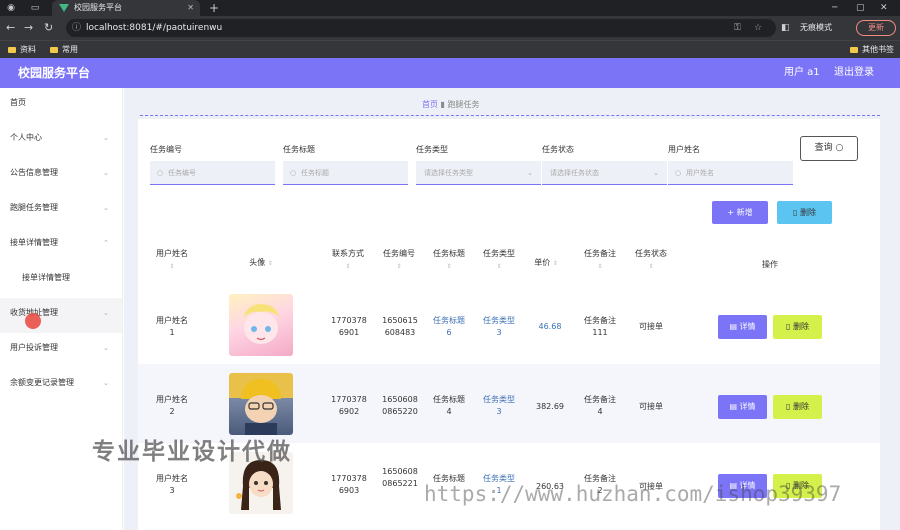  What do you see at coordinates (35, 8) in the screenshot?
I see `window-icon: ▭` at bounding box center [35, 8].